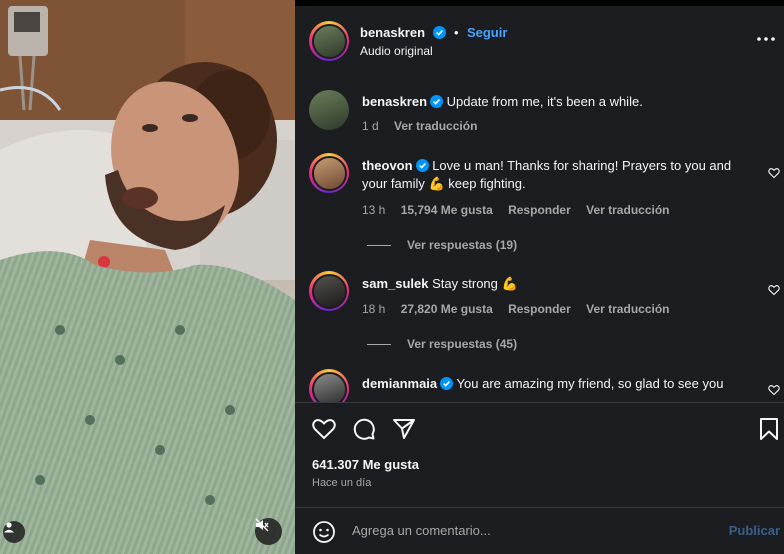 Image resolution: width=784 pixels, height=554 pixels. What do you see at coordinates (396, 51) in the screenshot?
I see `audio-label: Audio original` at bounding box center [396, 51].